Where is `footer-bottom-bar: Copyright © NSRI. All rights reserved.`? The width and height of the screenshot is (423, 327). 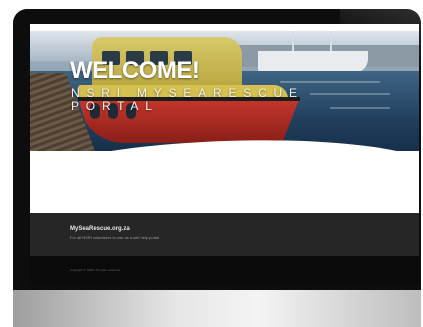 footer-bottom-bar: Copyright © NSRI. All rights reserved. is located at coordinates (224, 270).